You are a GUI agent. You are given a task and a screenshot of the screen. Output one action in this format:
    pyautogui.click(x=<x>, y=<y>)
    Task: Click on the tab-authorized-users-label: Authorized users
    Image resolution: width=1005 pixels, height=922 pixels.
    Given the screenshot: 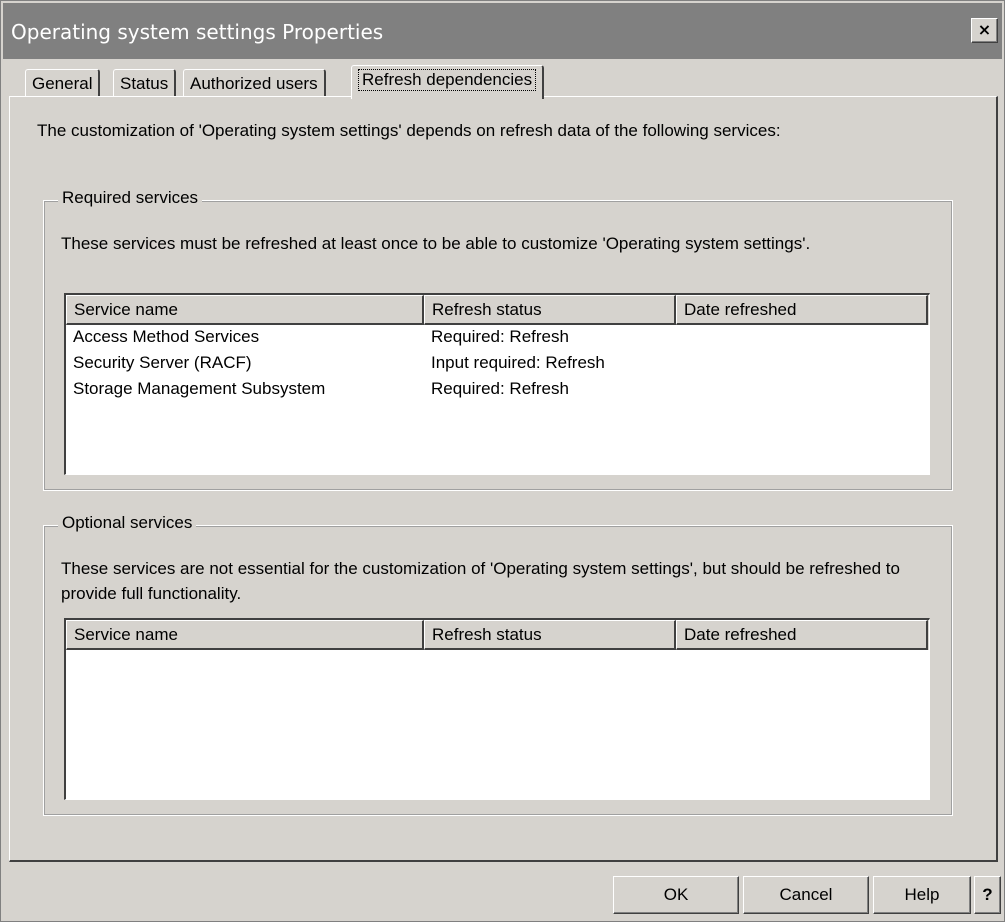 What is the action you would take?
    pyautogui.click(x=254, y=83)
    